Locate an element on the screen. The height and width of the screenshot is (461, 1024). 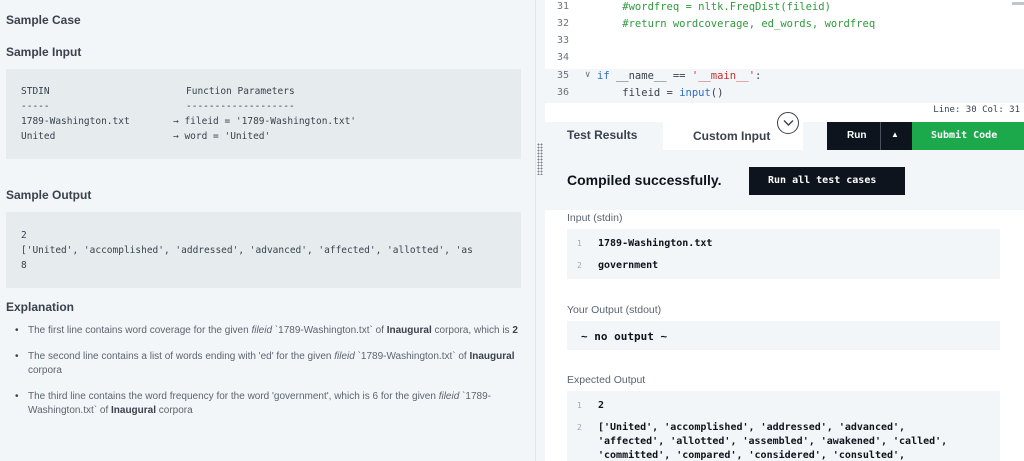
stdout-text: ~ no output ~ is located at coordinates (624, 336).